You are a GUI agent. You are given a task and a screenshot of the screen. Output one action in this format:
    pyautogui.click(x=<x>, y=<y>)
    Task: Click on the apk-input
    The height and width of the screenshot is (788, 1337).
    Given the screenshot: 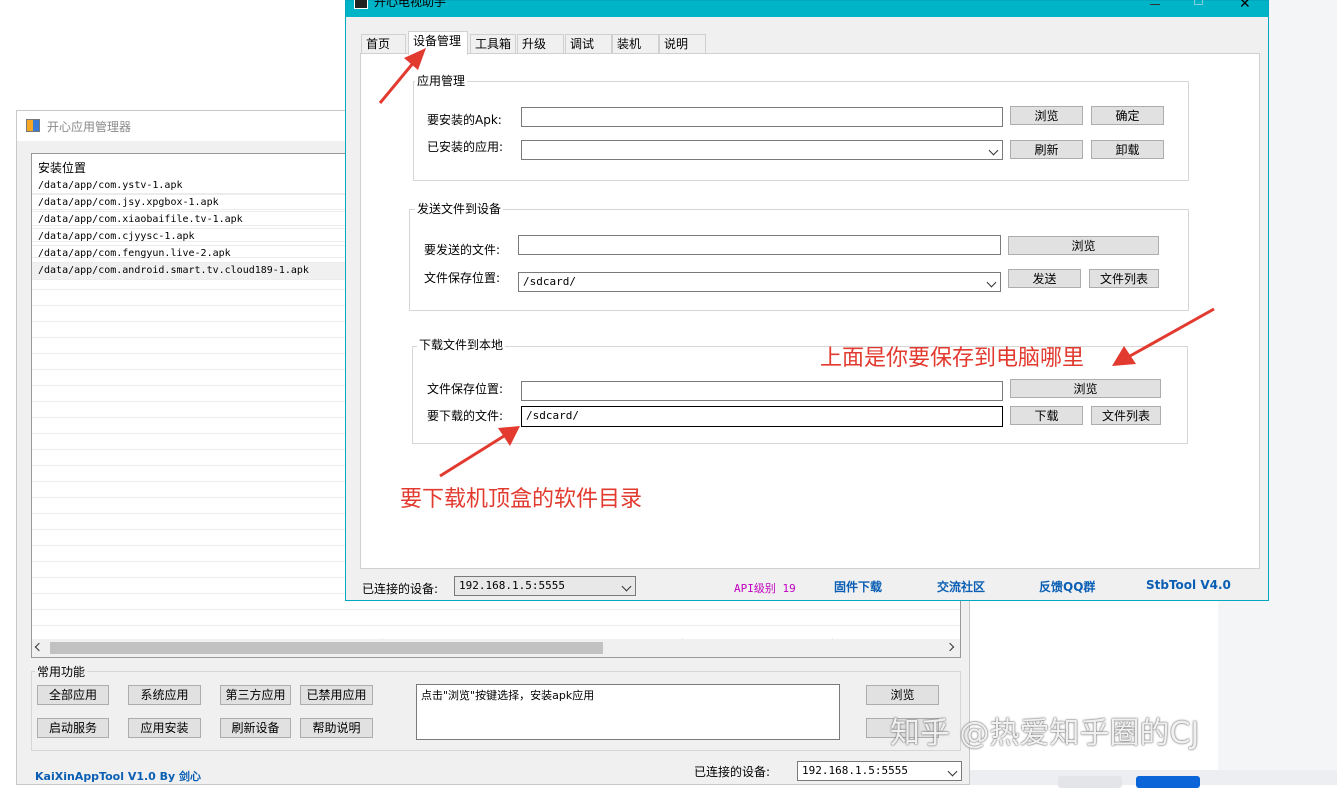 What is the action you would take?
    pyautogui.click(x=762, y=117)
    